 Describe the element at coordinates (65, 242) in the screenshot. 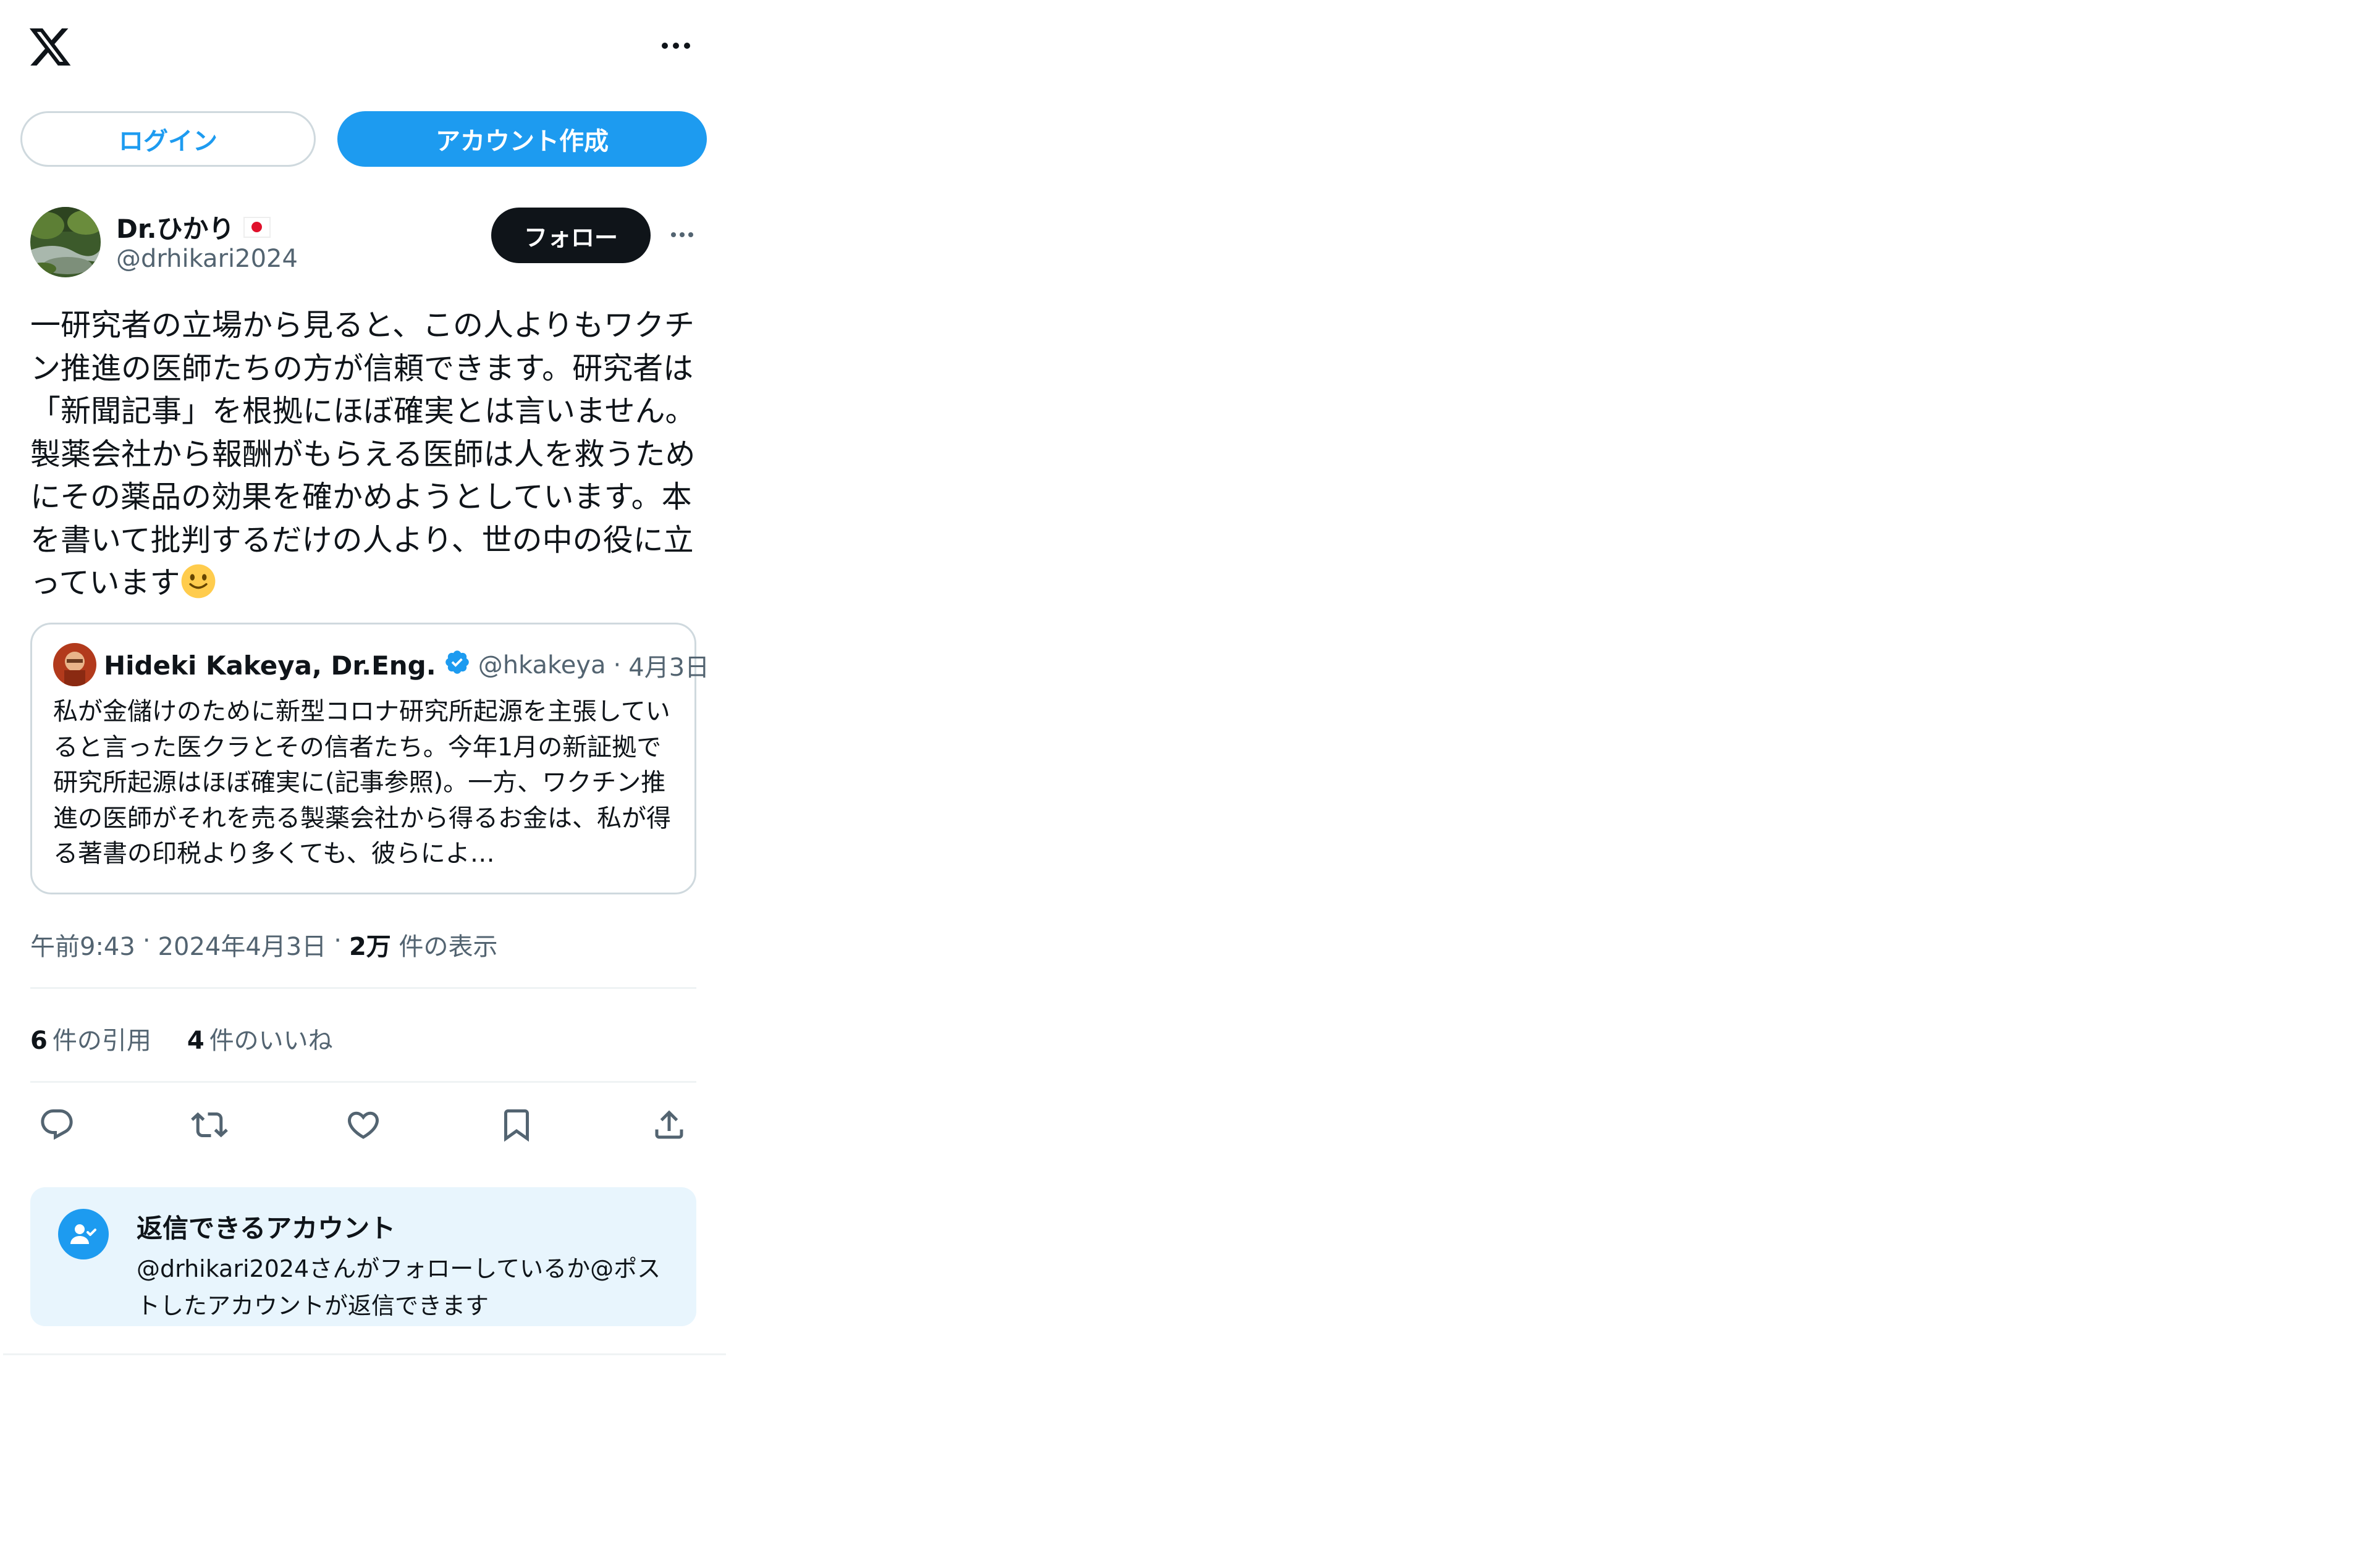

I see `avatar` at that location.